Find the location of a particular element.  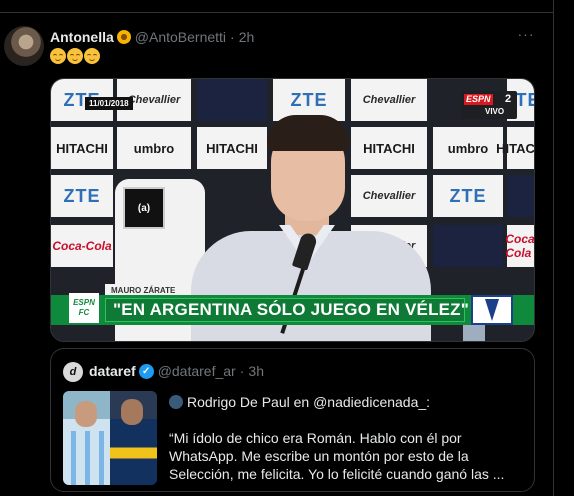

author-handle: @AntoBernetti is located at coordinates (180, 37).